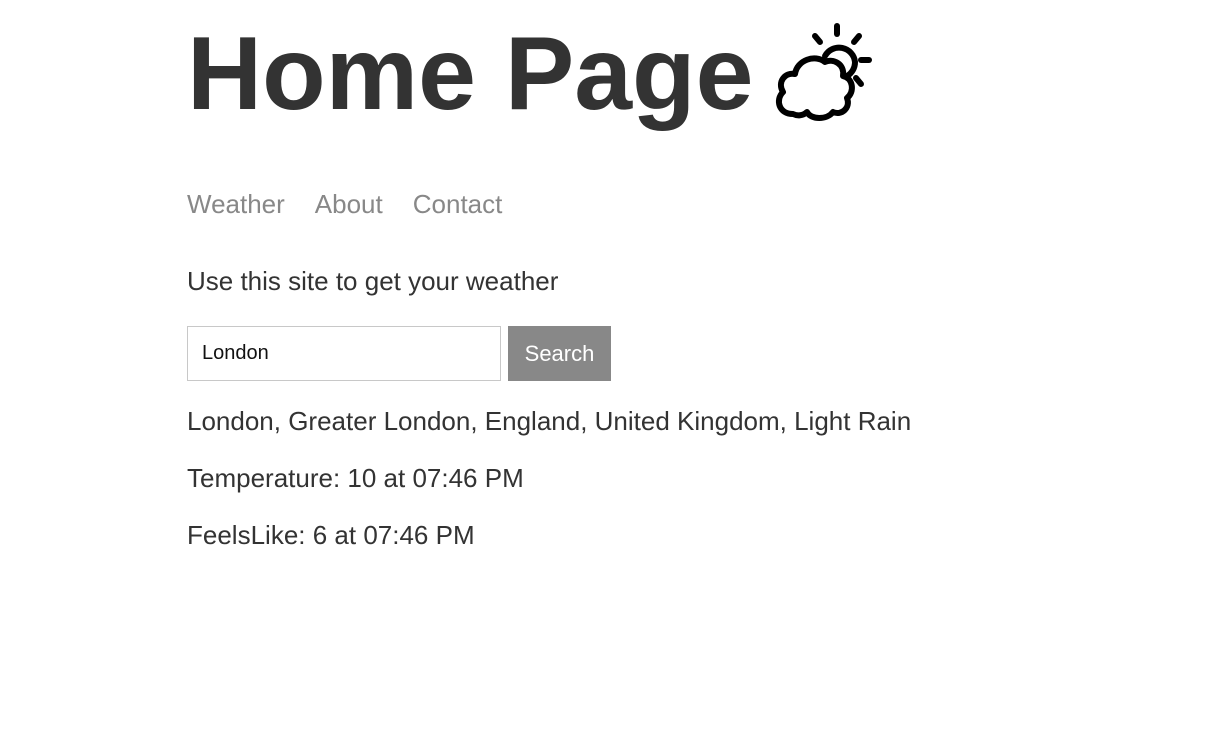 The image size is (1224, 753). I want to click on feels-like-result: FeelsLike: 6 at 07:46 PM, so click(331, 535).